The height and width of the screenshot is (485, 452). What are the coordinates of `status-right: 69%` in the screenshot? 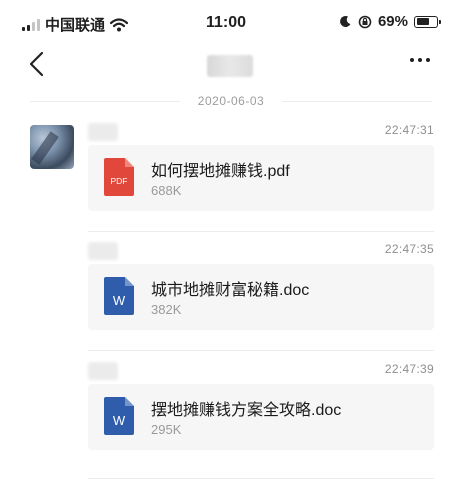 It's located at (390, 21).